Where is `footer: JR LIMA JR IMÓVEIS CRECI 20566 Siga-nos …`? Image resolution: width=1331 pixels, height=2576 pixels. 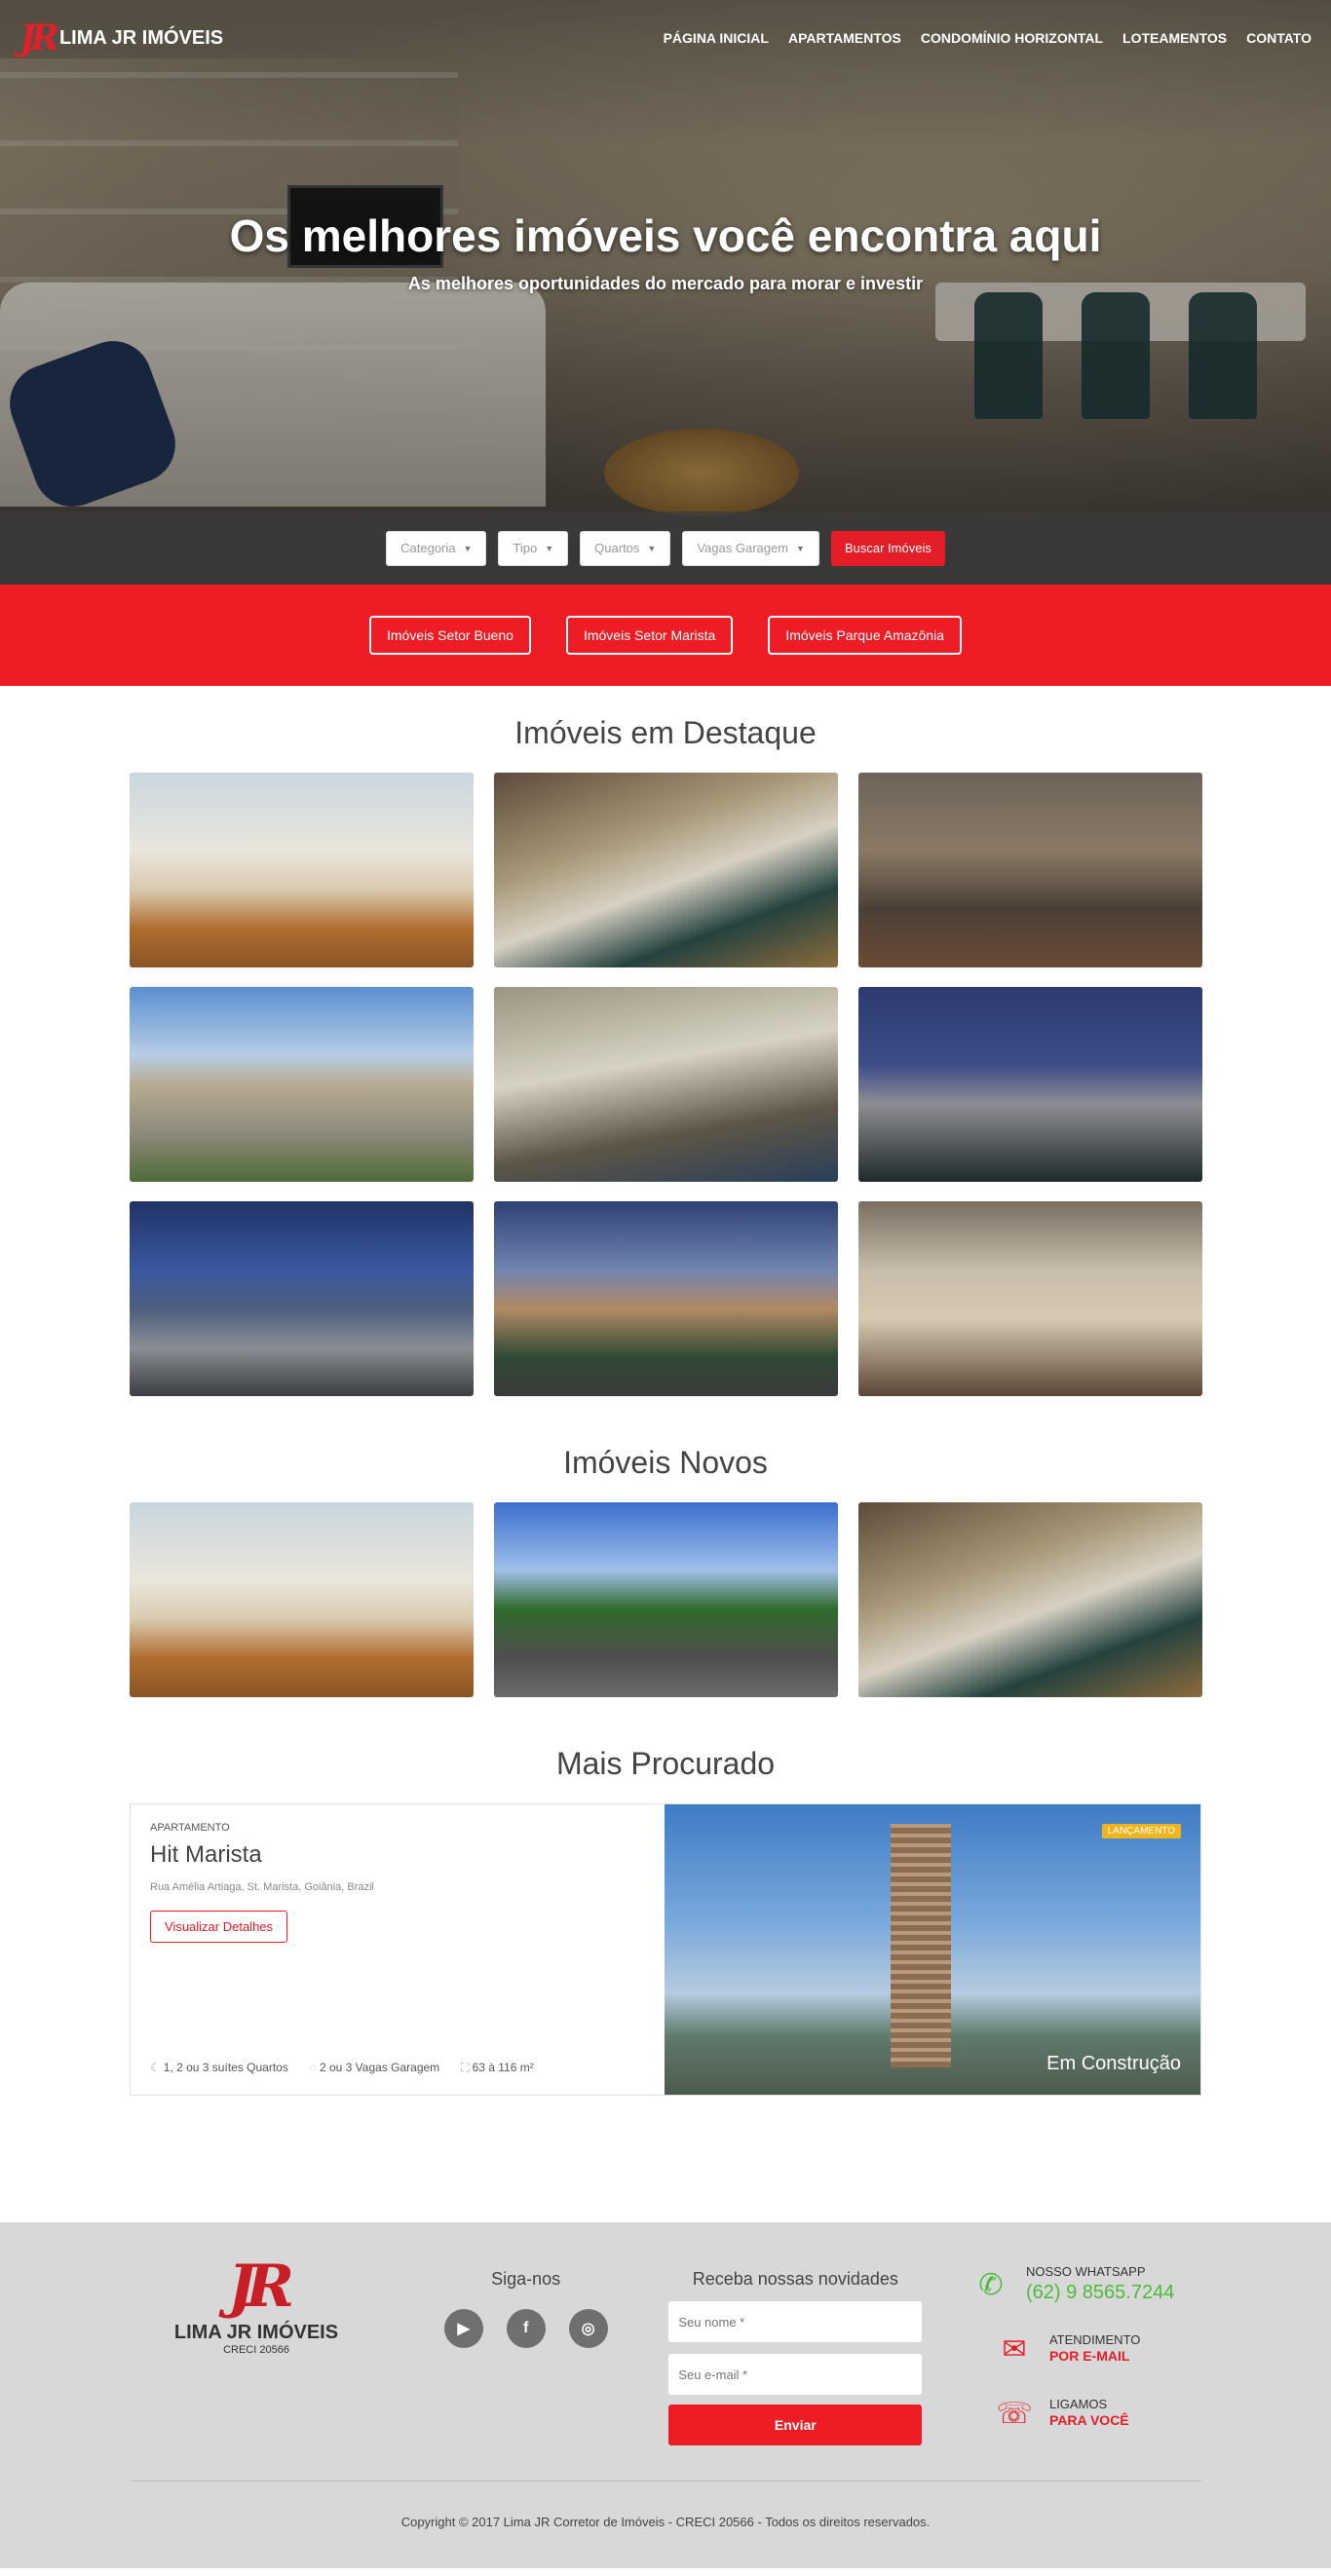
footer: JR LIMA JR IMÓVEIS CRECI 20566 Siga-nos … is located at coordinates (665, 2395).